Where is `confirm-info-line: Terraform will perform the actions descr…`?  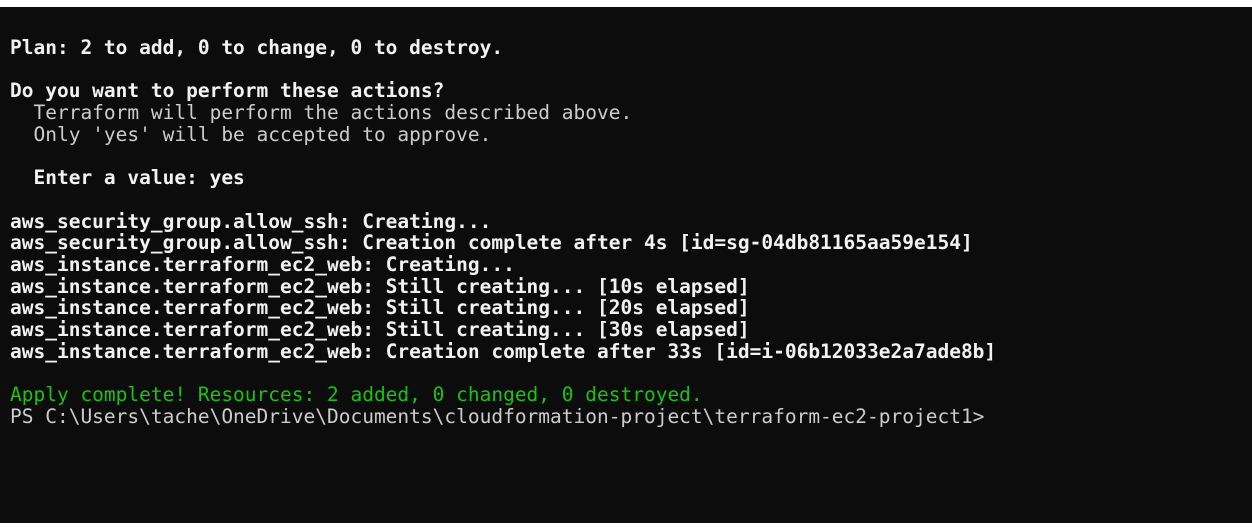 confirm-info-line: Terraform will perform the actions descr… is located at coordinates (321, 113).